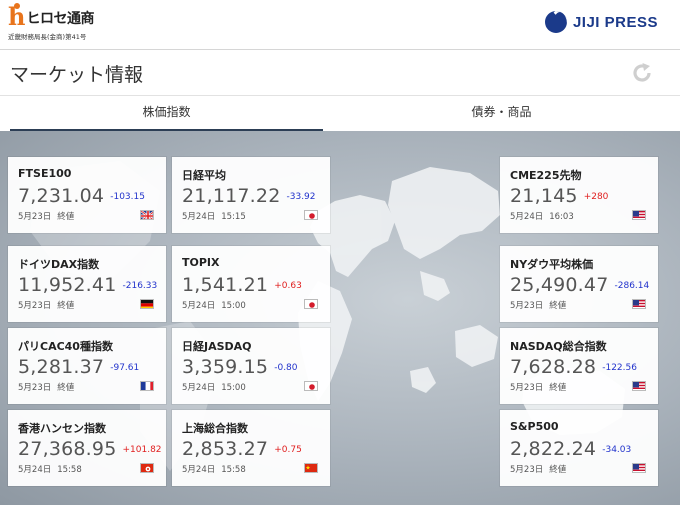 The width and height of the screenshot is (680, 505). I want to click on market-value-row: 7,231.04 -103.15, so click(81, 196).